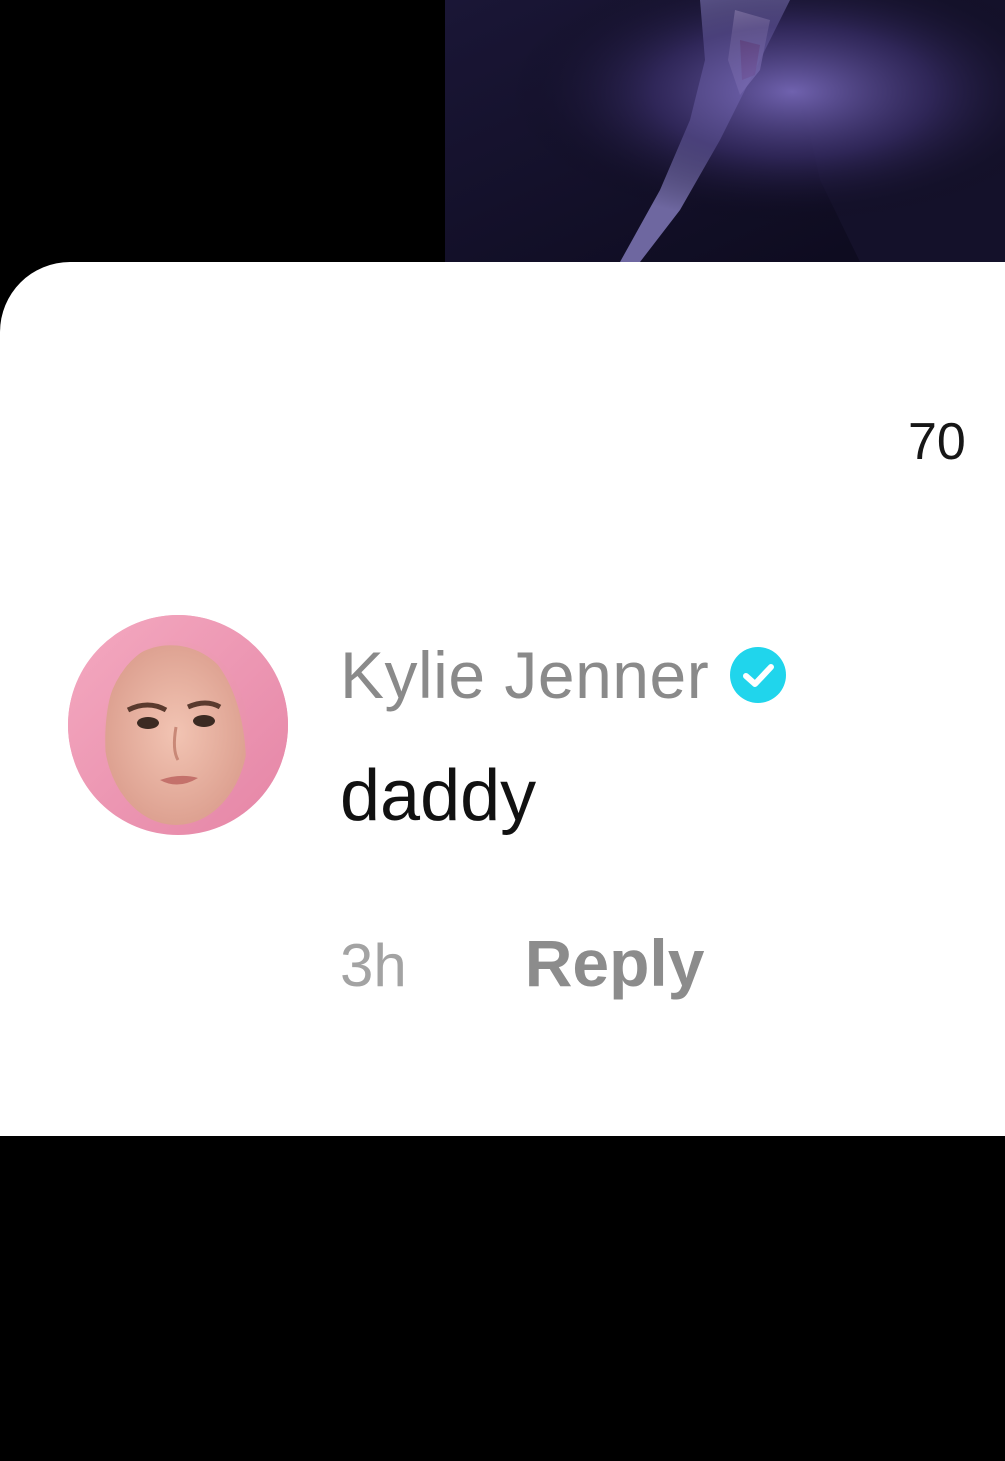 Image resolution: width=1005 pixels, height=1461 pixels. What do you see at coordinates (438, 796) in the screenshot?
I see `comment-text: daddy` at bounding box center [438, 796].